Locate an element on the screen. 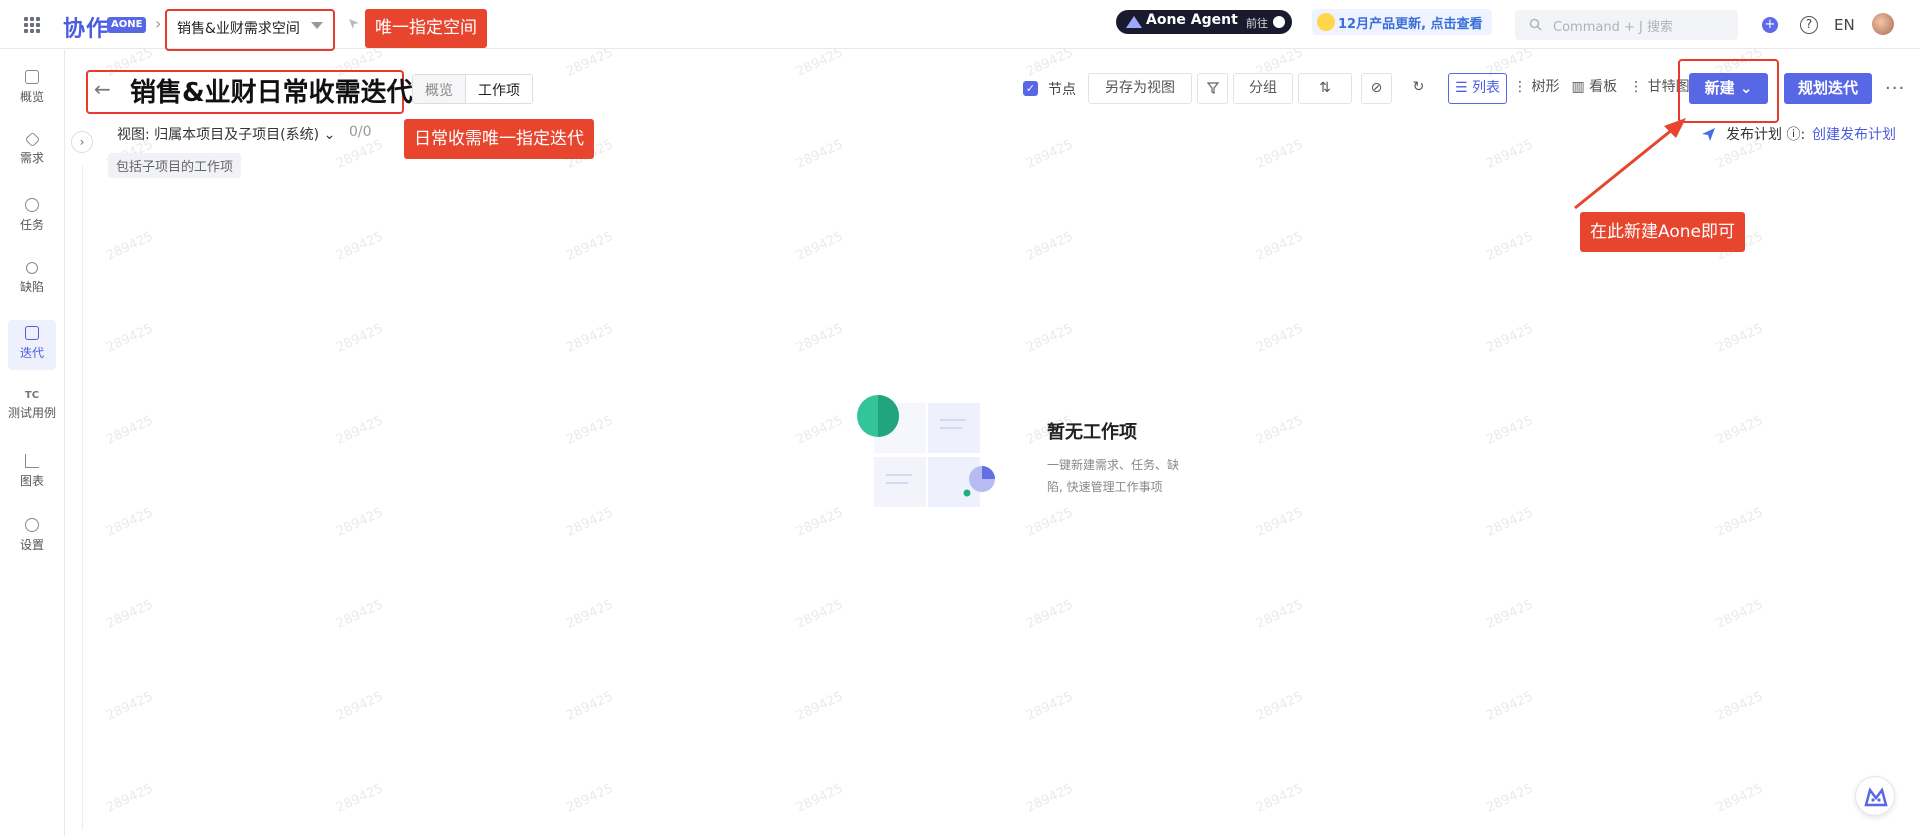 This screenshot has width=1920, height=836. sidebar-item-charts: 图表 is located at coordinates (32, 471).